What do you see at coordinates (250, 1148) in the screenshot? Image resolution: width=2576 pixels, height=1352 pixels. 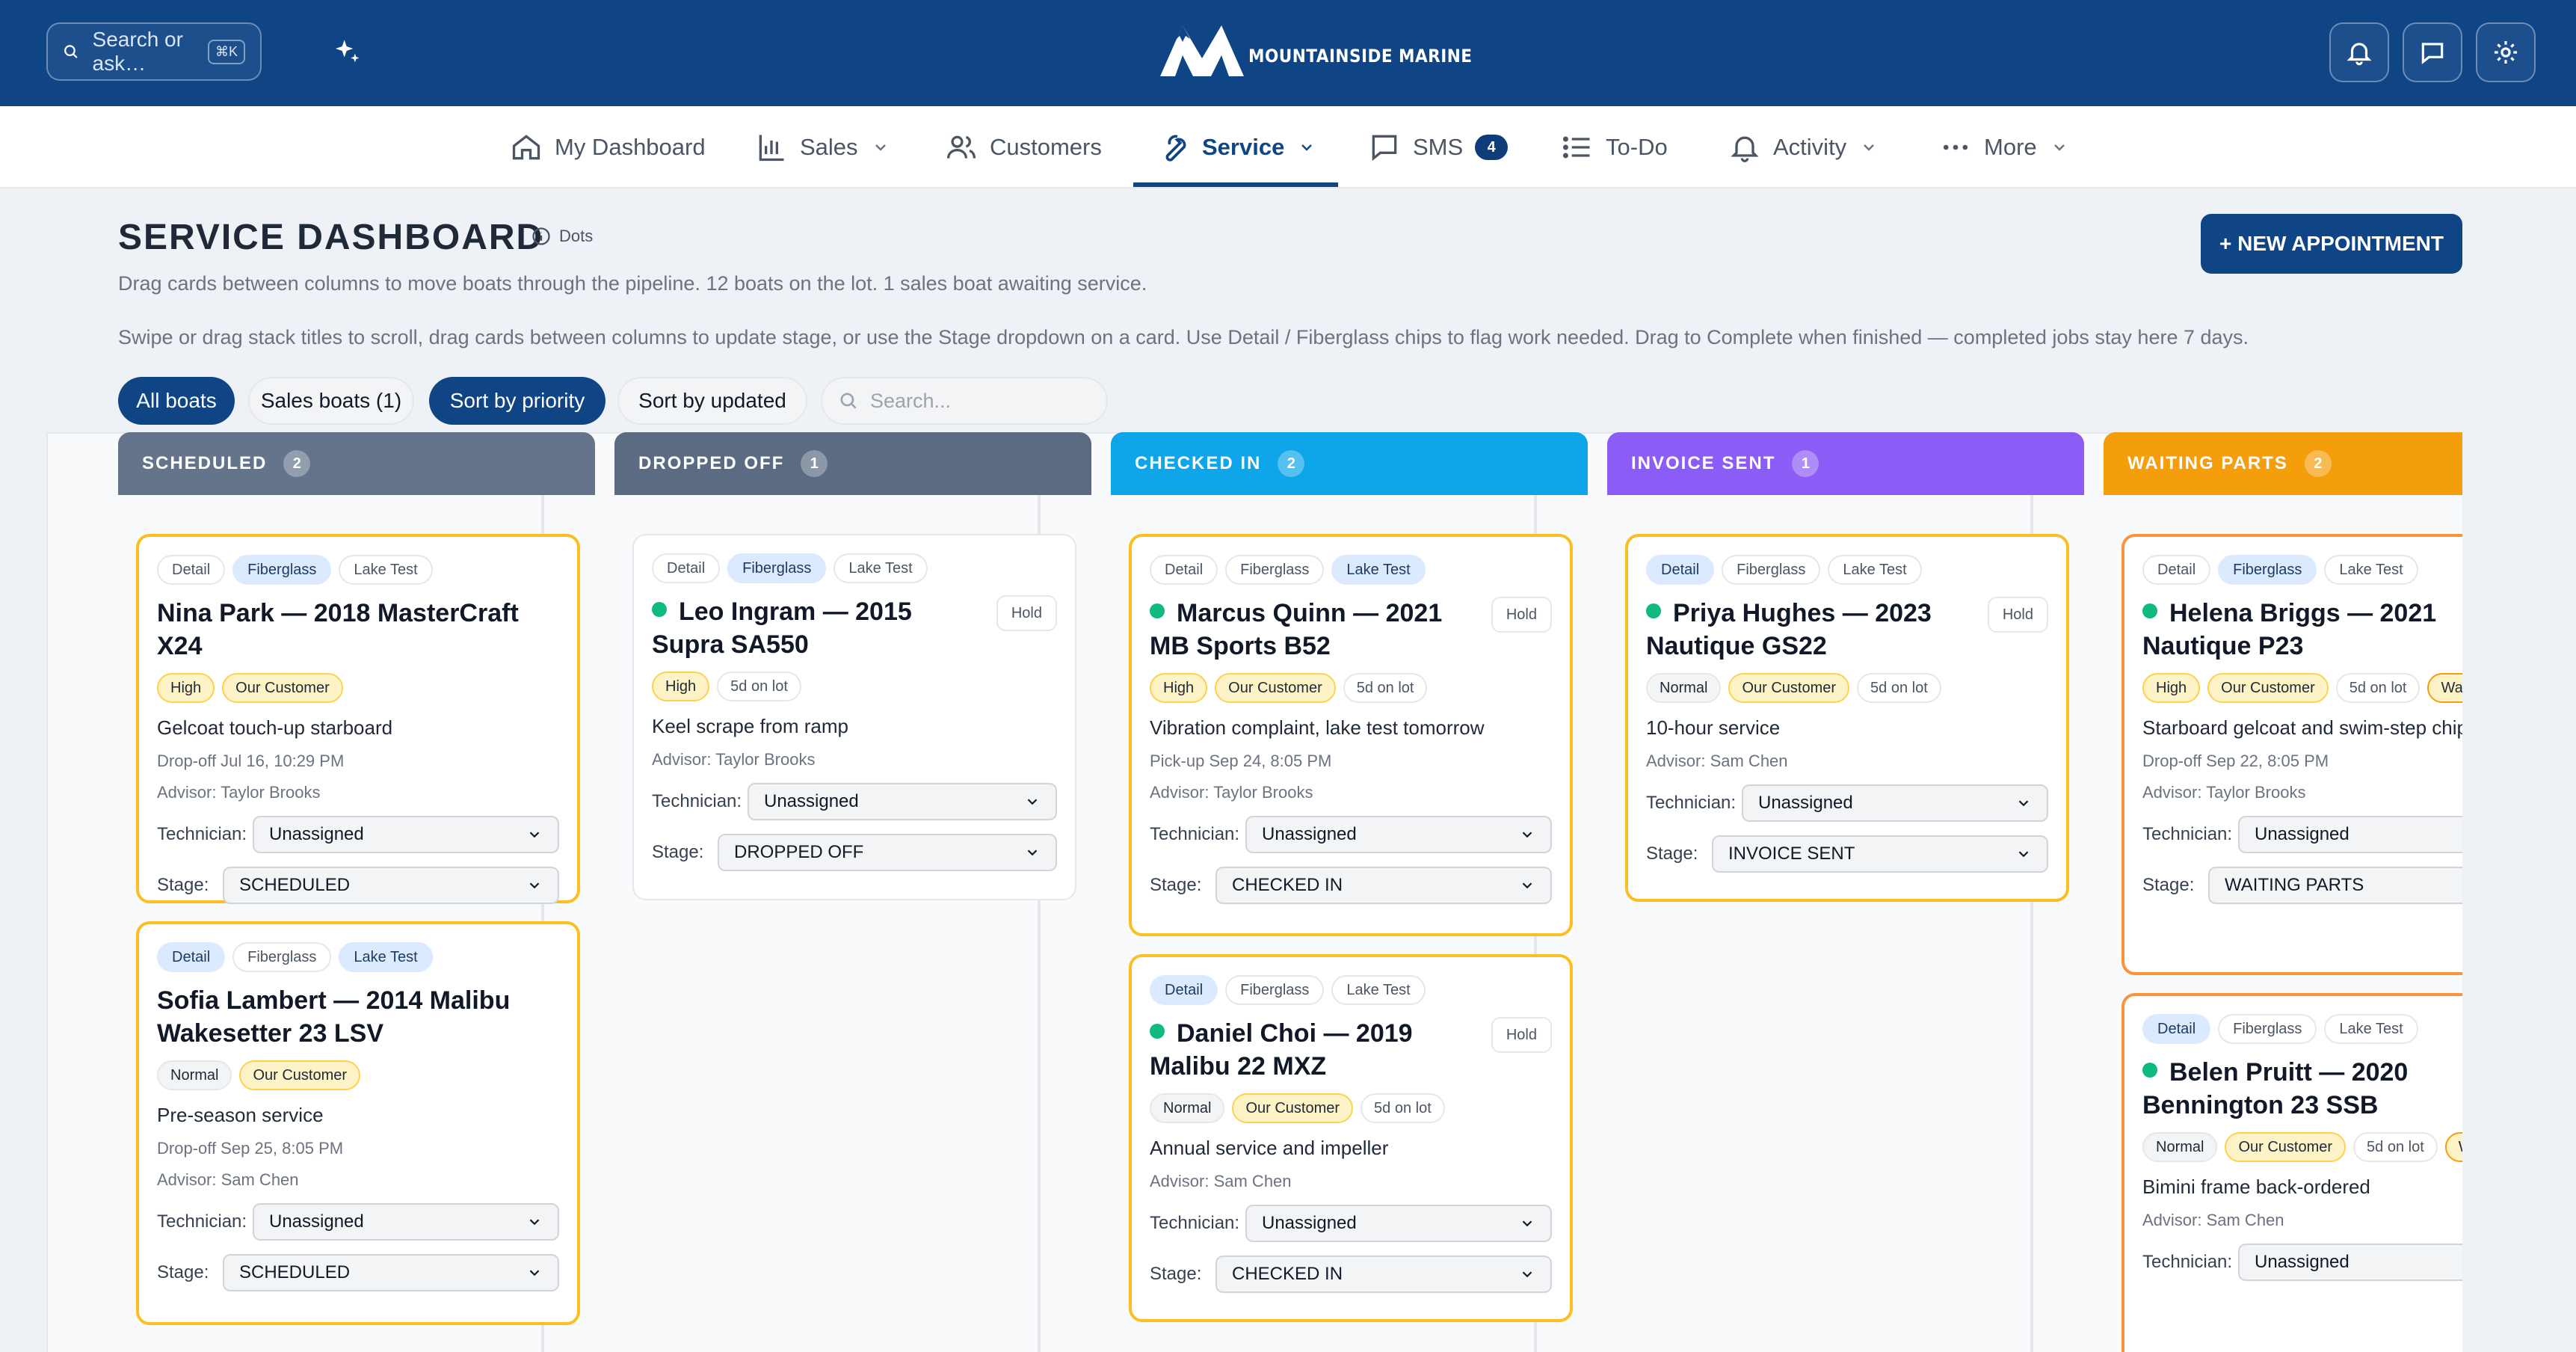 I see `card-date: Drop-off Sep 25, 8:05 PM` at bounding box center [250, 1148].